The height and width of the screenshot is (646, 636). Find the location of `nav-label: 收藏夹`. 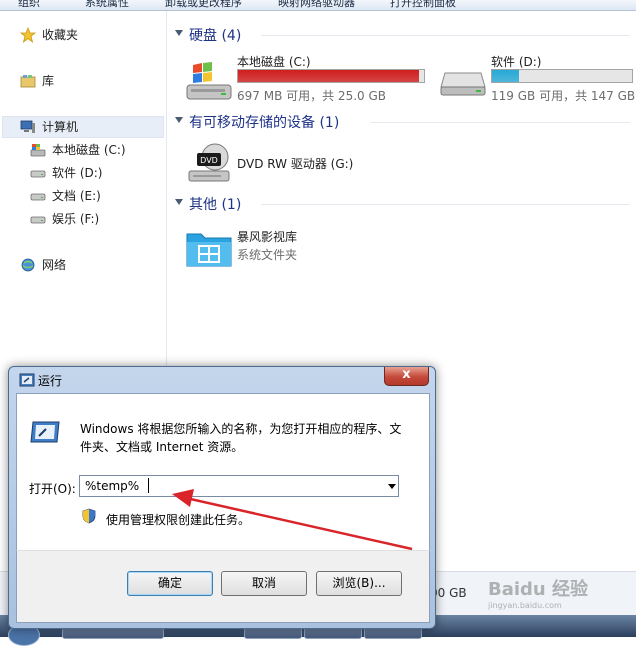

nav-label: 收藏夹 is located at coordinates (60, 35).